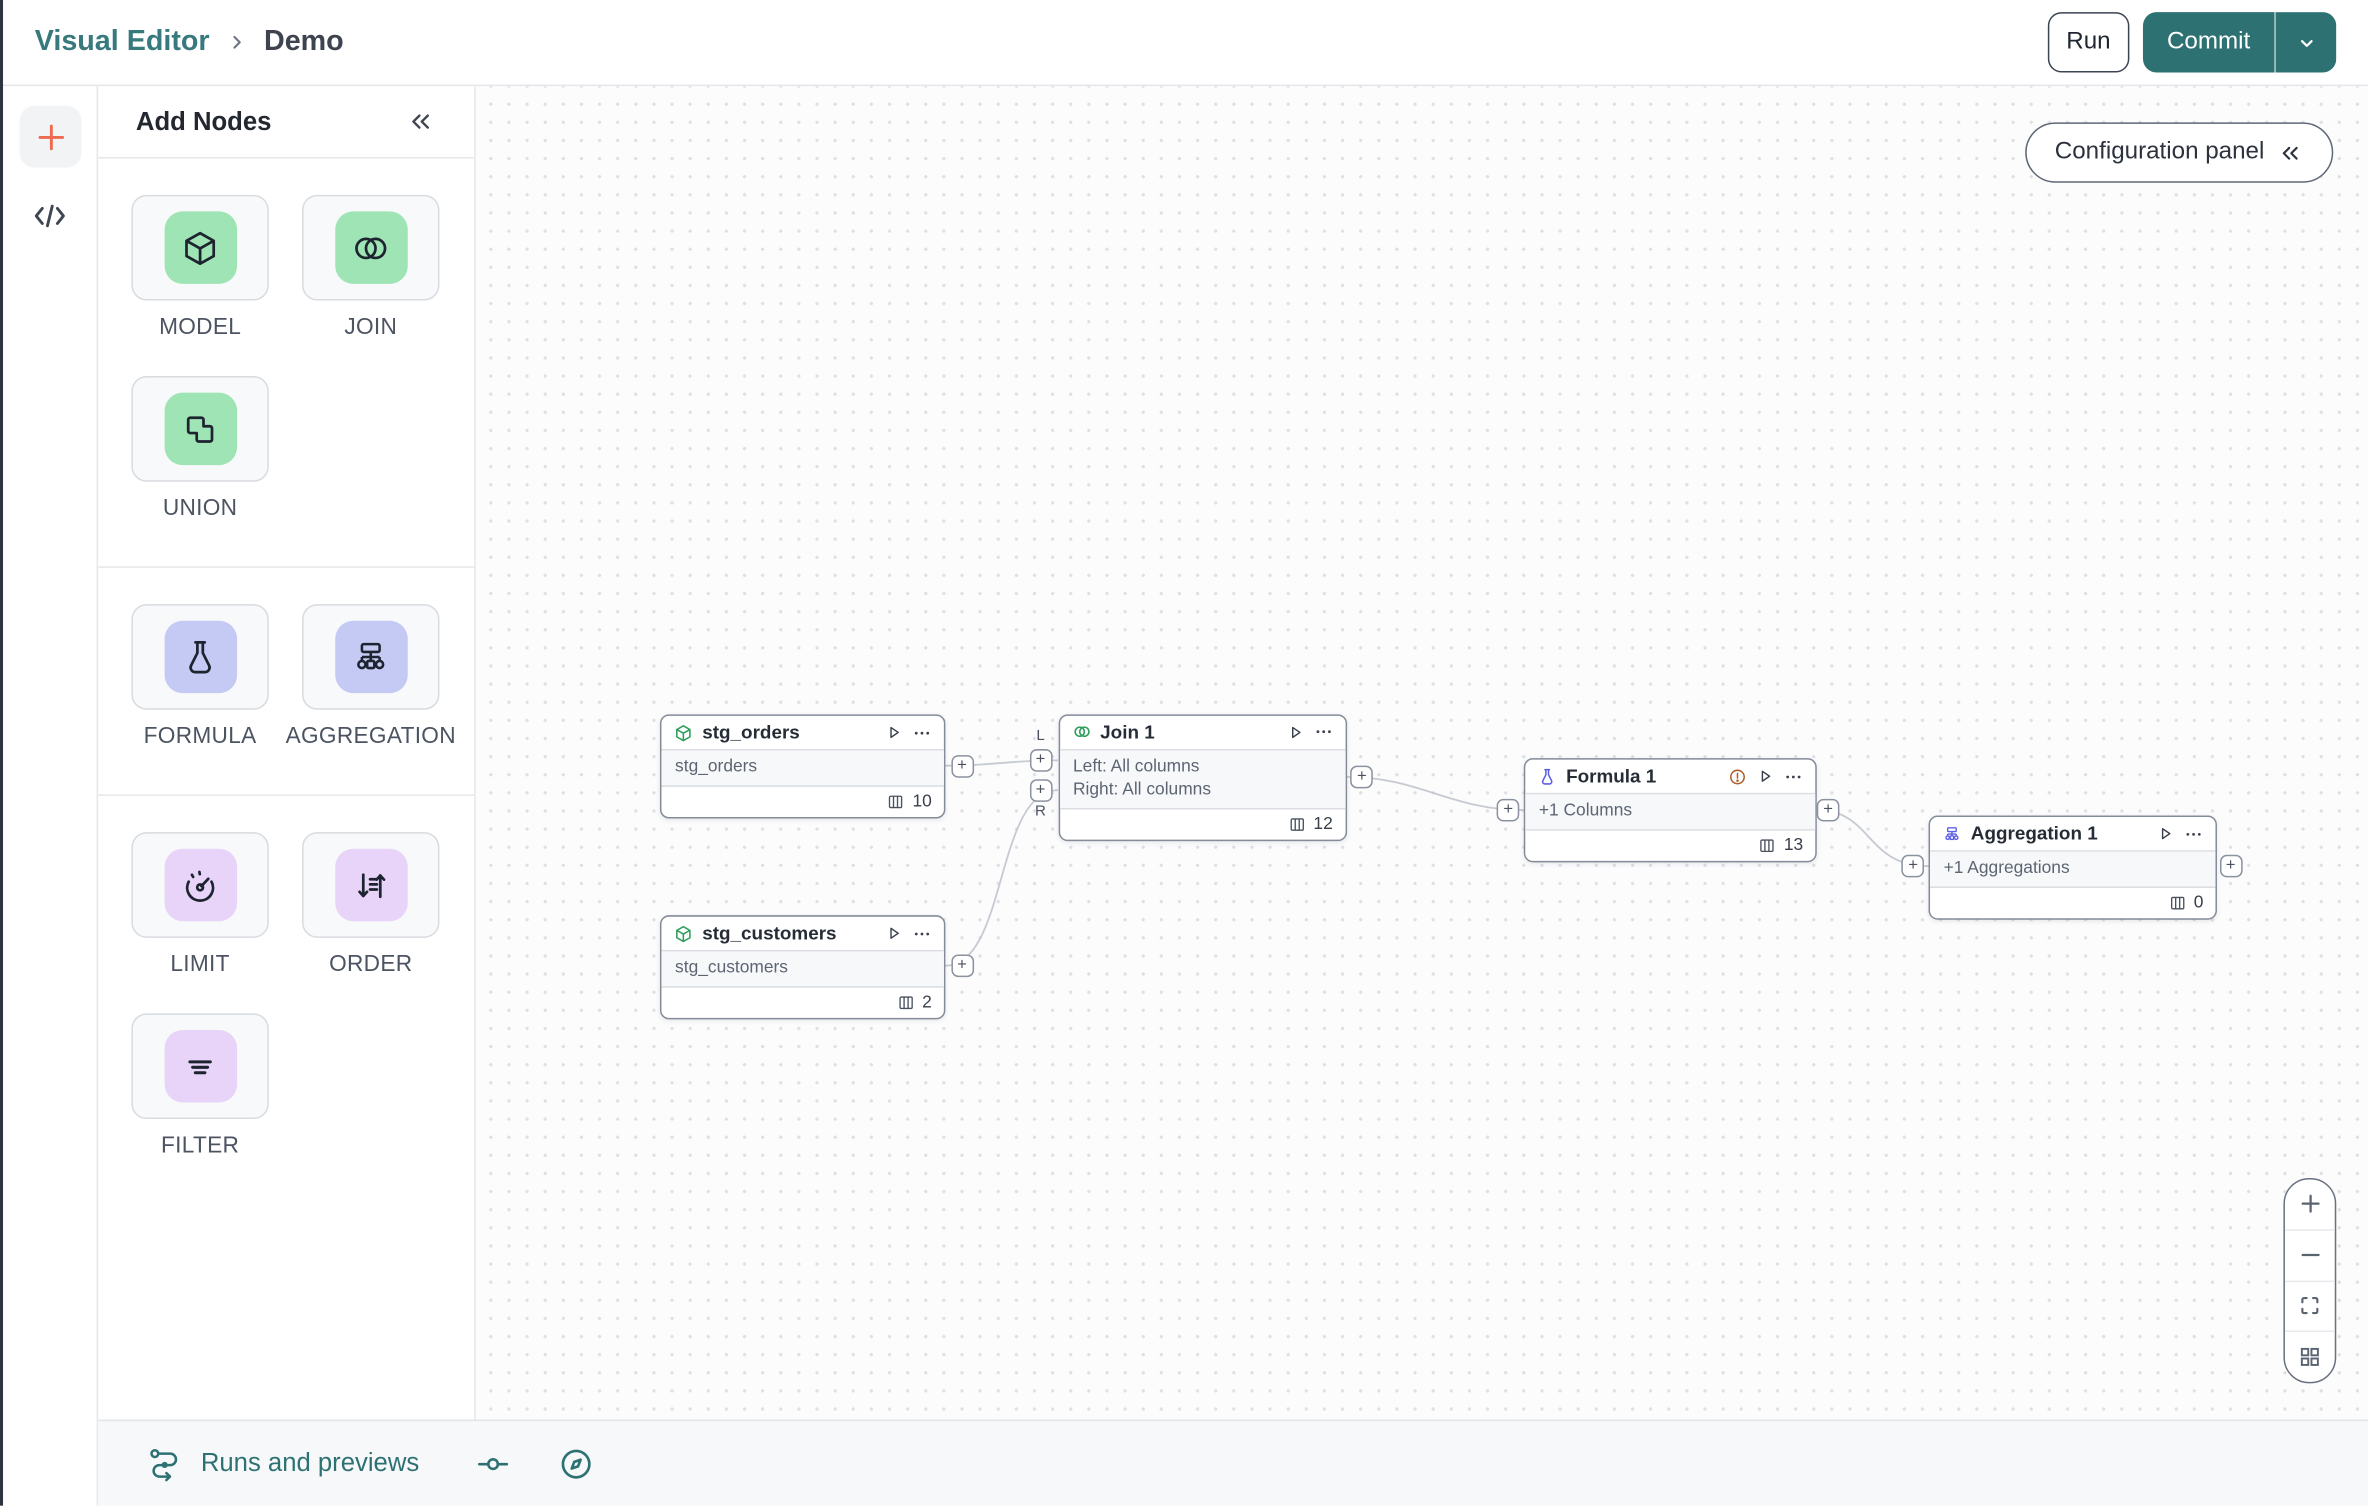  Describe the element at coordinates (303, 41) in the screenshot. I see `breadcrumb-current: Demo` at that location.